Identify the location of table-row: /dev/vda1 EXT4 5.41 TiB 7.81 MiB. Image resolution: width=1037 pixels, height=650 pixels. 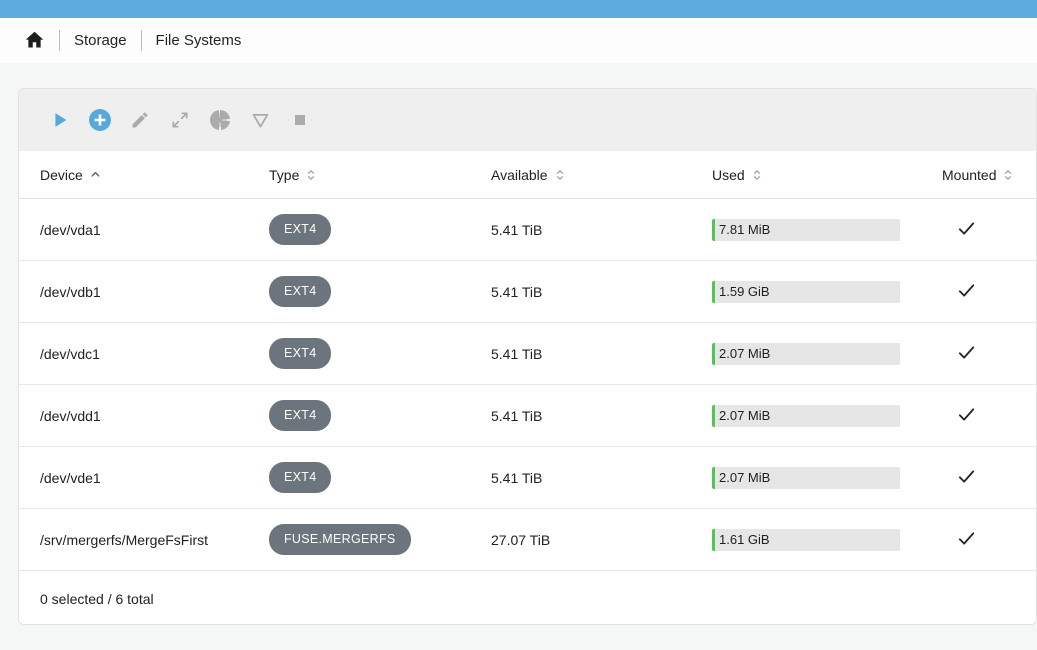
(527, 230).